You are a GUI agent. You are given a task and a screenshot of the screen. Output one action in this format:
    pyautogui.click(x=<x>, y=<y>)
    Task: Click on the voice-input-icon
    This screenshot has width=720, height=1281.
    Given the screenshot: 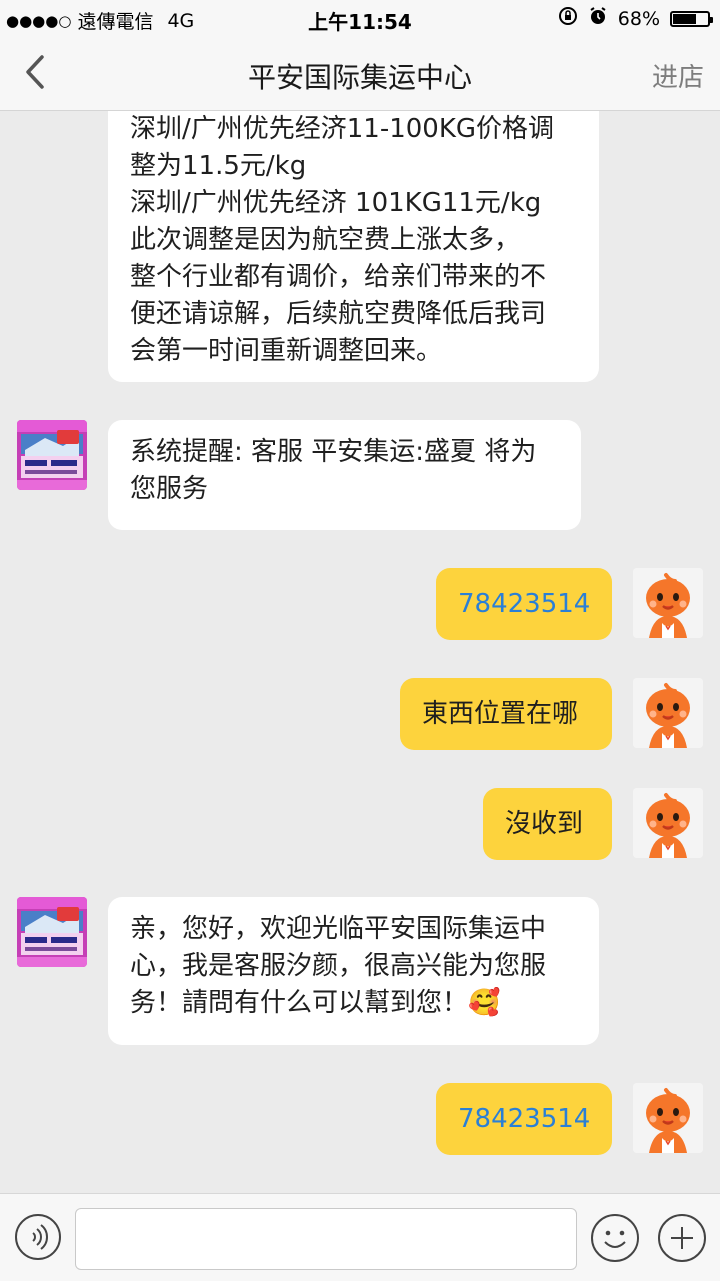 What is the action you would take?
    pyautogui.click(x=38, y=1237)
    